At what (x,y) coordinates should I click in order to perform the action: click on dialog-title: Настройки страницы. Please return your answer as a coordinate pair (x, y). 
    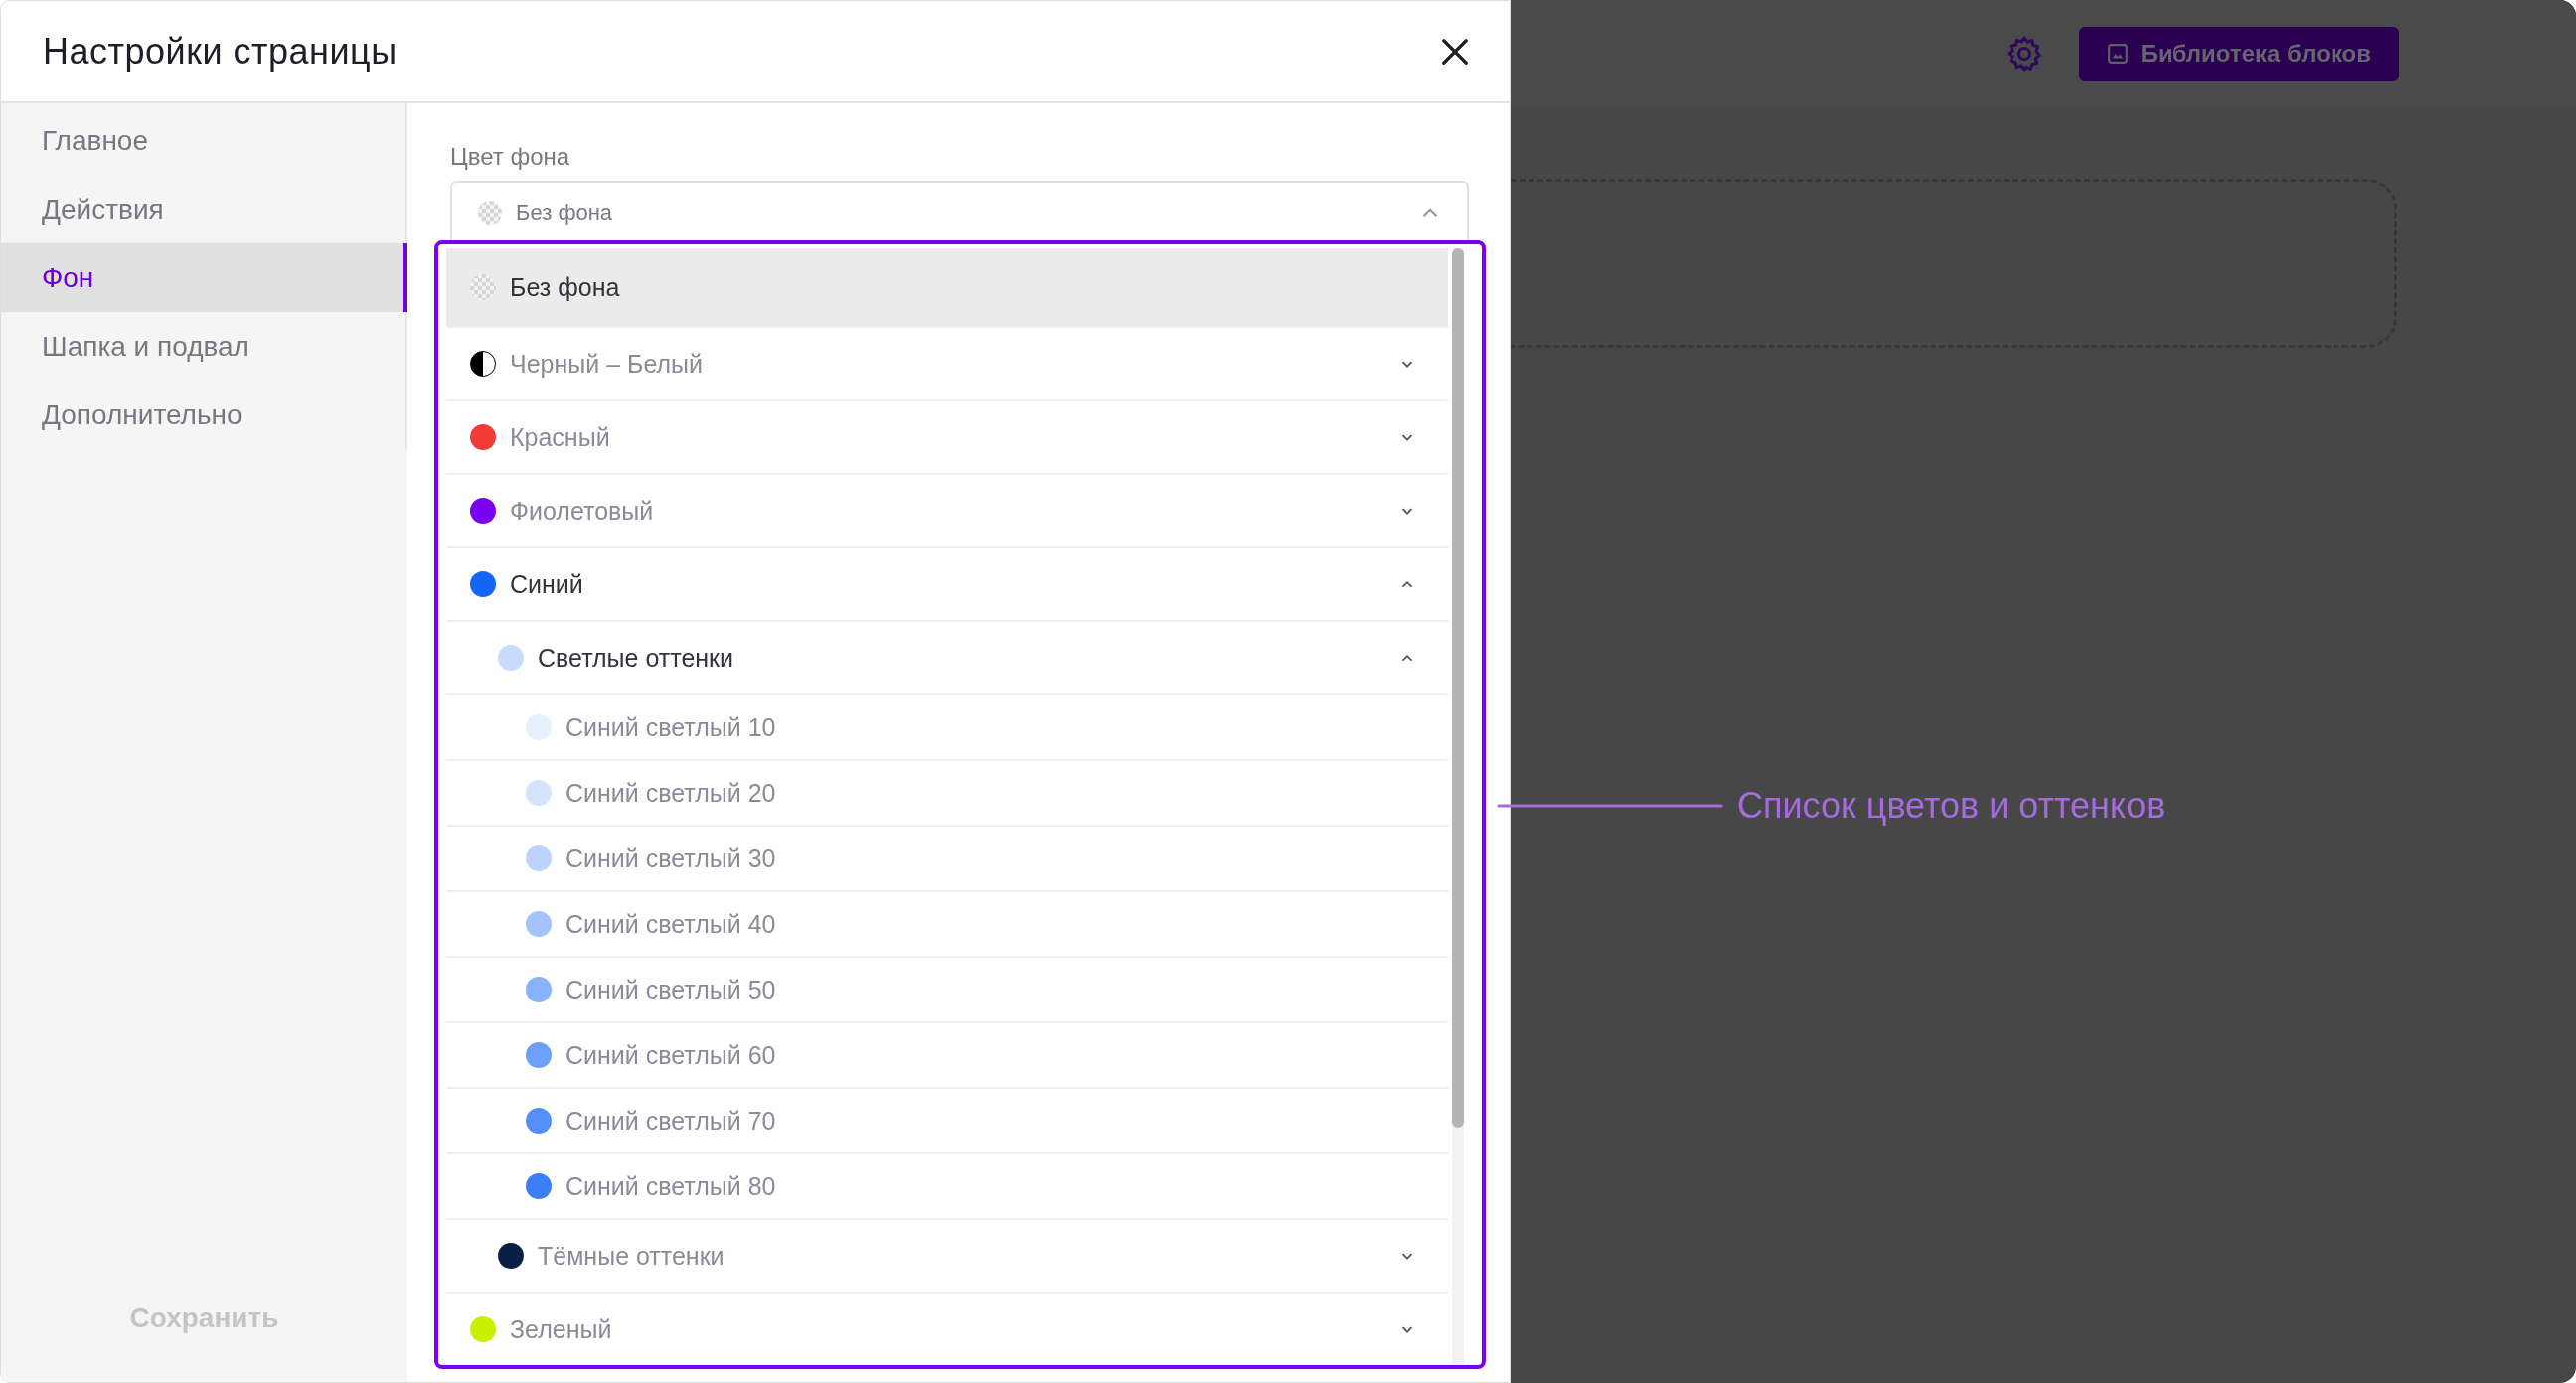
    Looking at the image, I should click on (220, 51).